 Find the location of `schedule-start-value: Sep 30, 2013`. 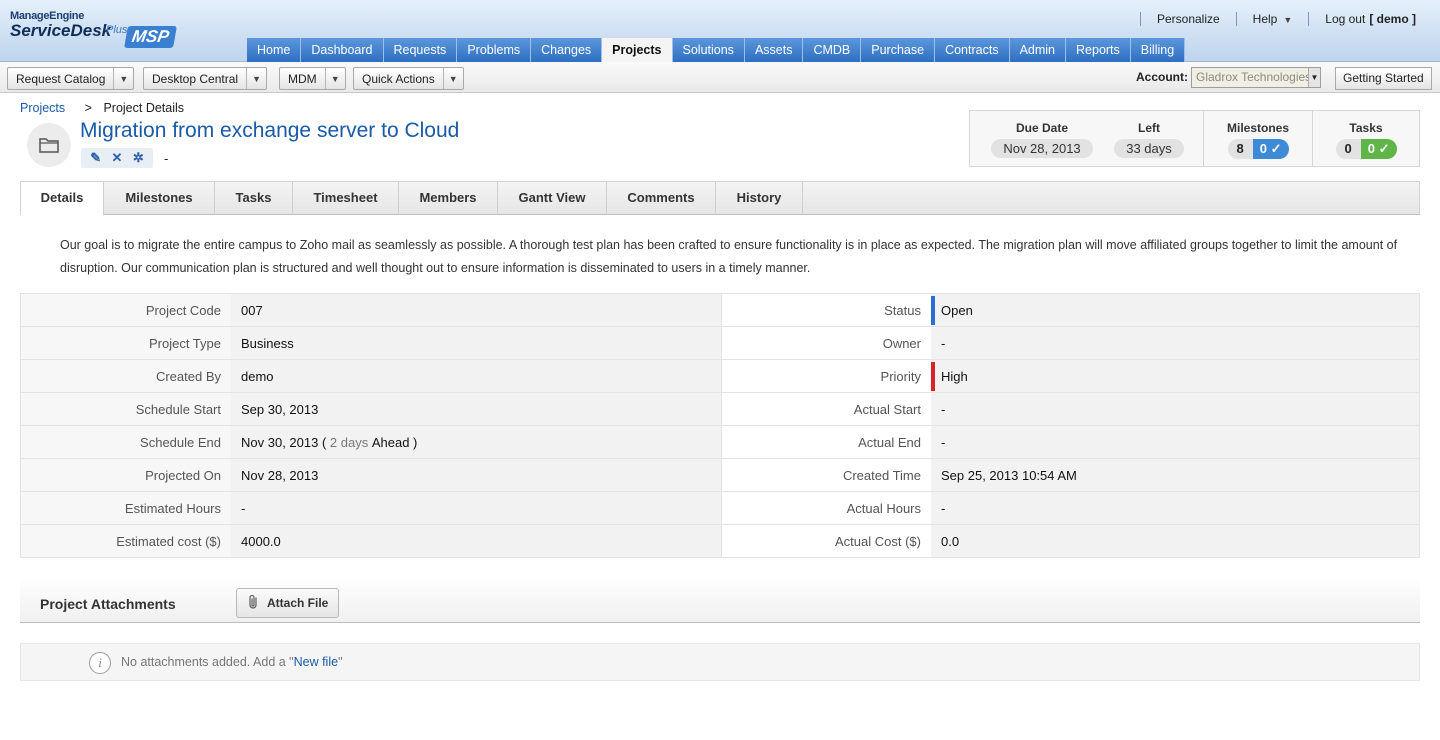

schedule-start-value: Sep 30, 2013 is located at coordinates (476, 409).